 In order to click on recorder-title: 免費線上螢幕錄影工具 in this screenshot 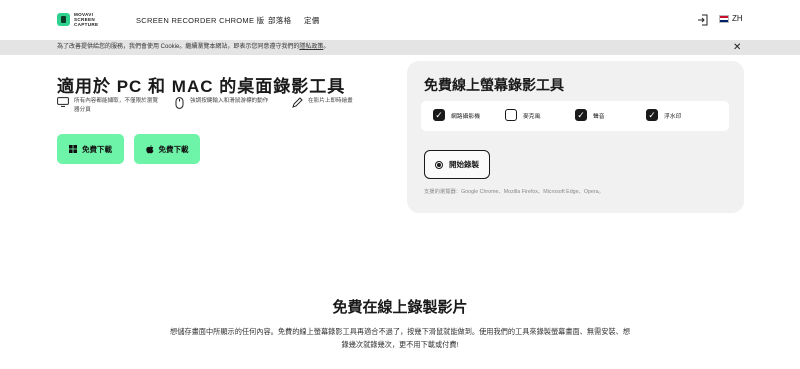, I will do `click(494, 85)`.